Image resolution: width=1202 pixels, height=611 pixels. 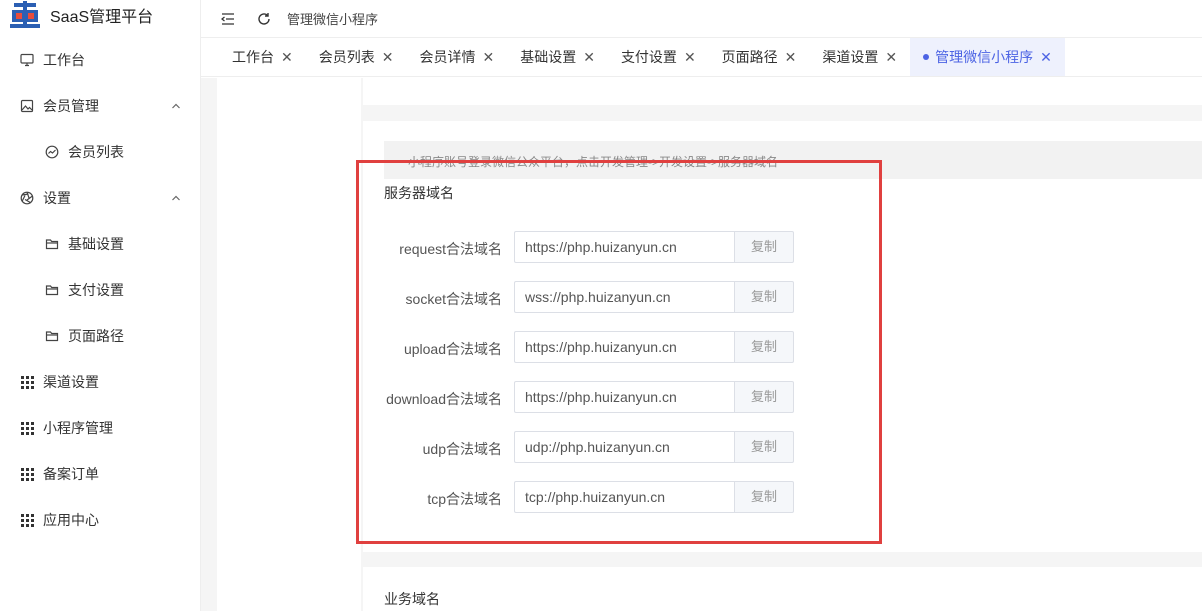 I want to click on sidebar-item-label: 设置, so click(x=57, y=198).